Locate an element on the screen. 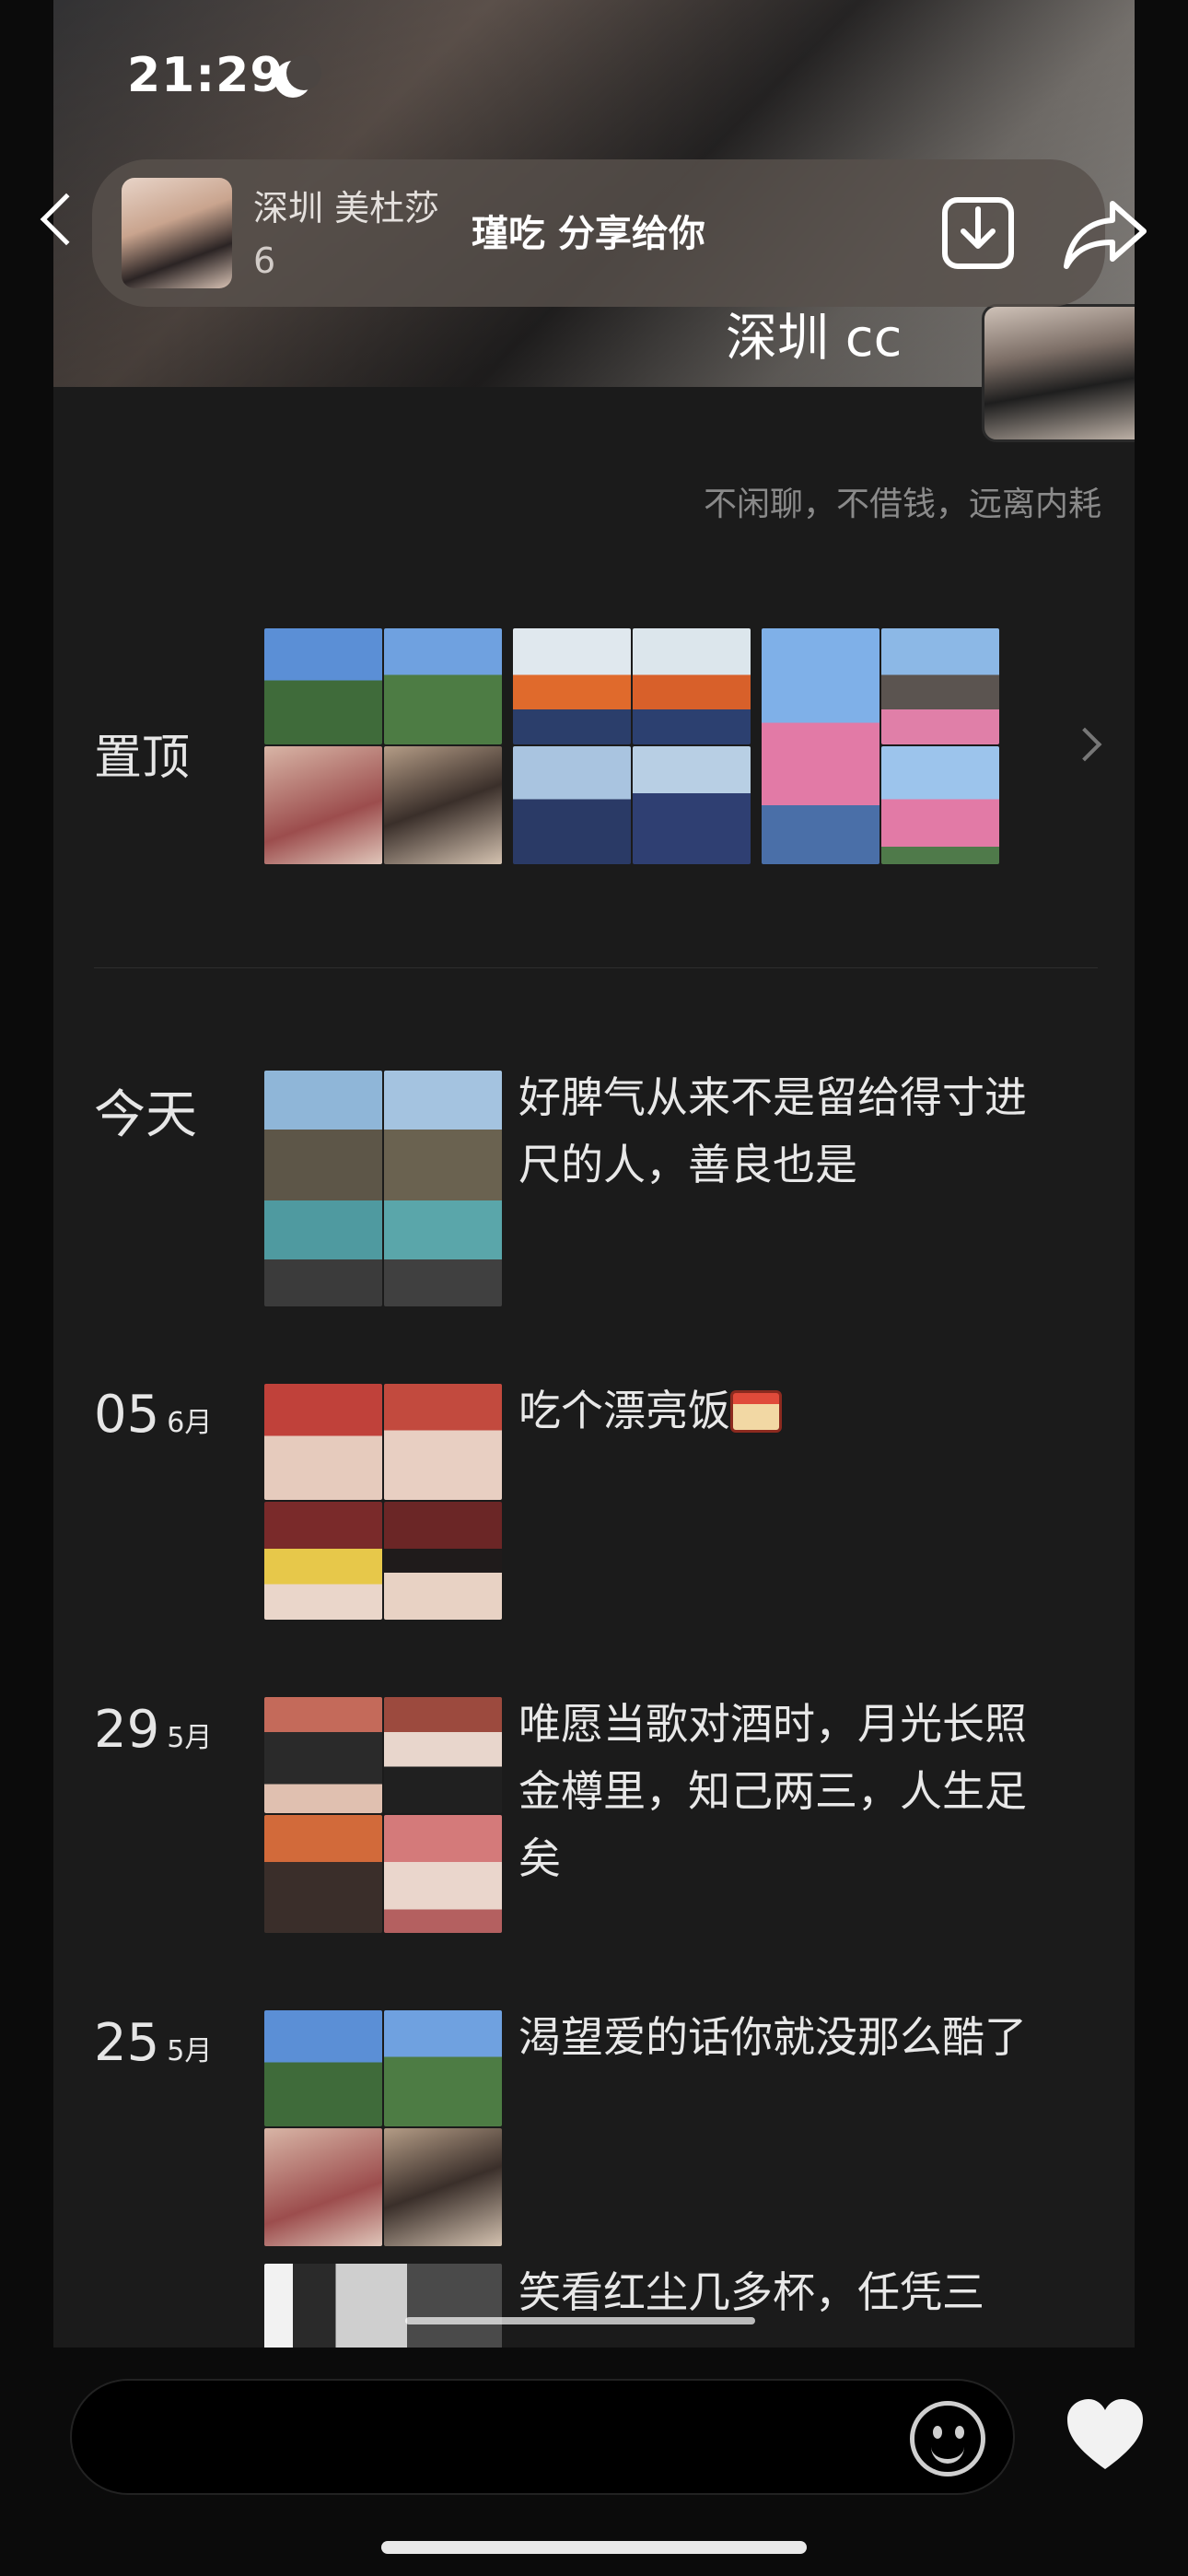  post-text: 吃个漂亮饭 is located at coordinates (780, 1411).